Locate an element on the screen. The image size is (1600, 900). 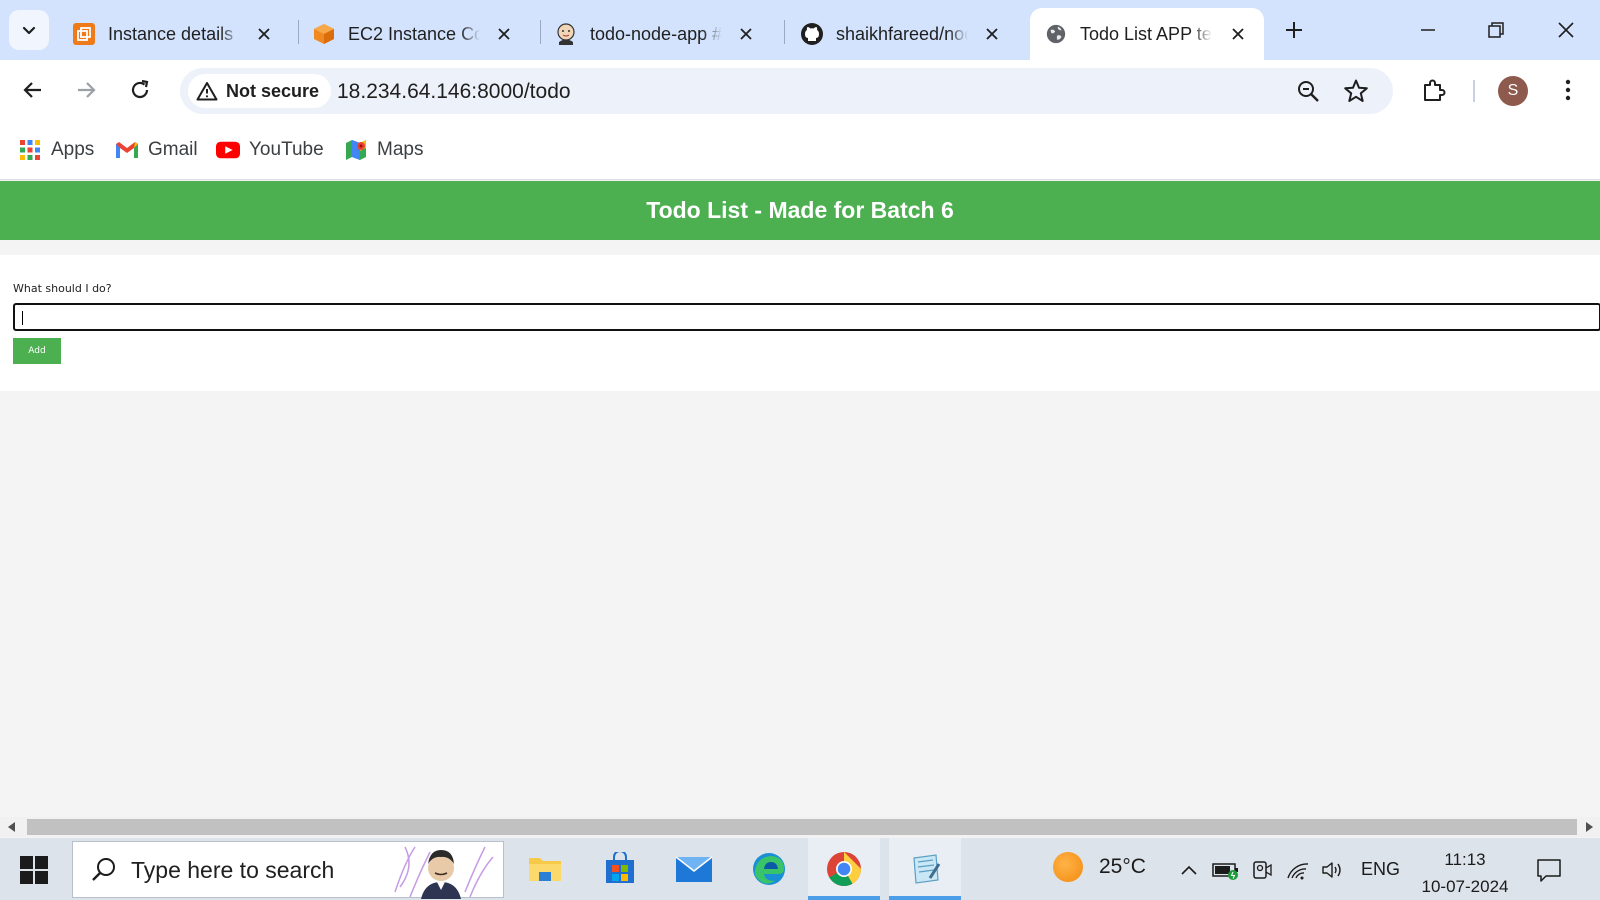
zoom-icon is located at coordinates (1308, 91).